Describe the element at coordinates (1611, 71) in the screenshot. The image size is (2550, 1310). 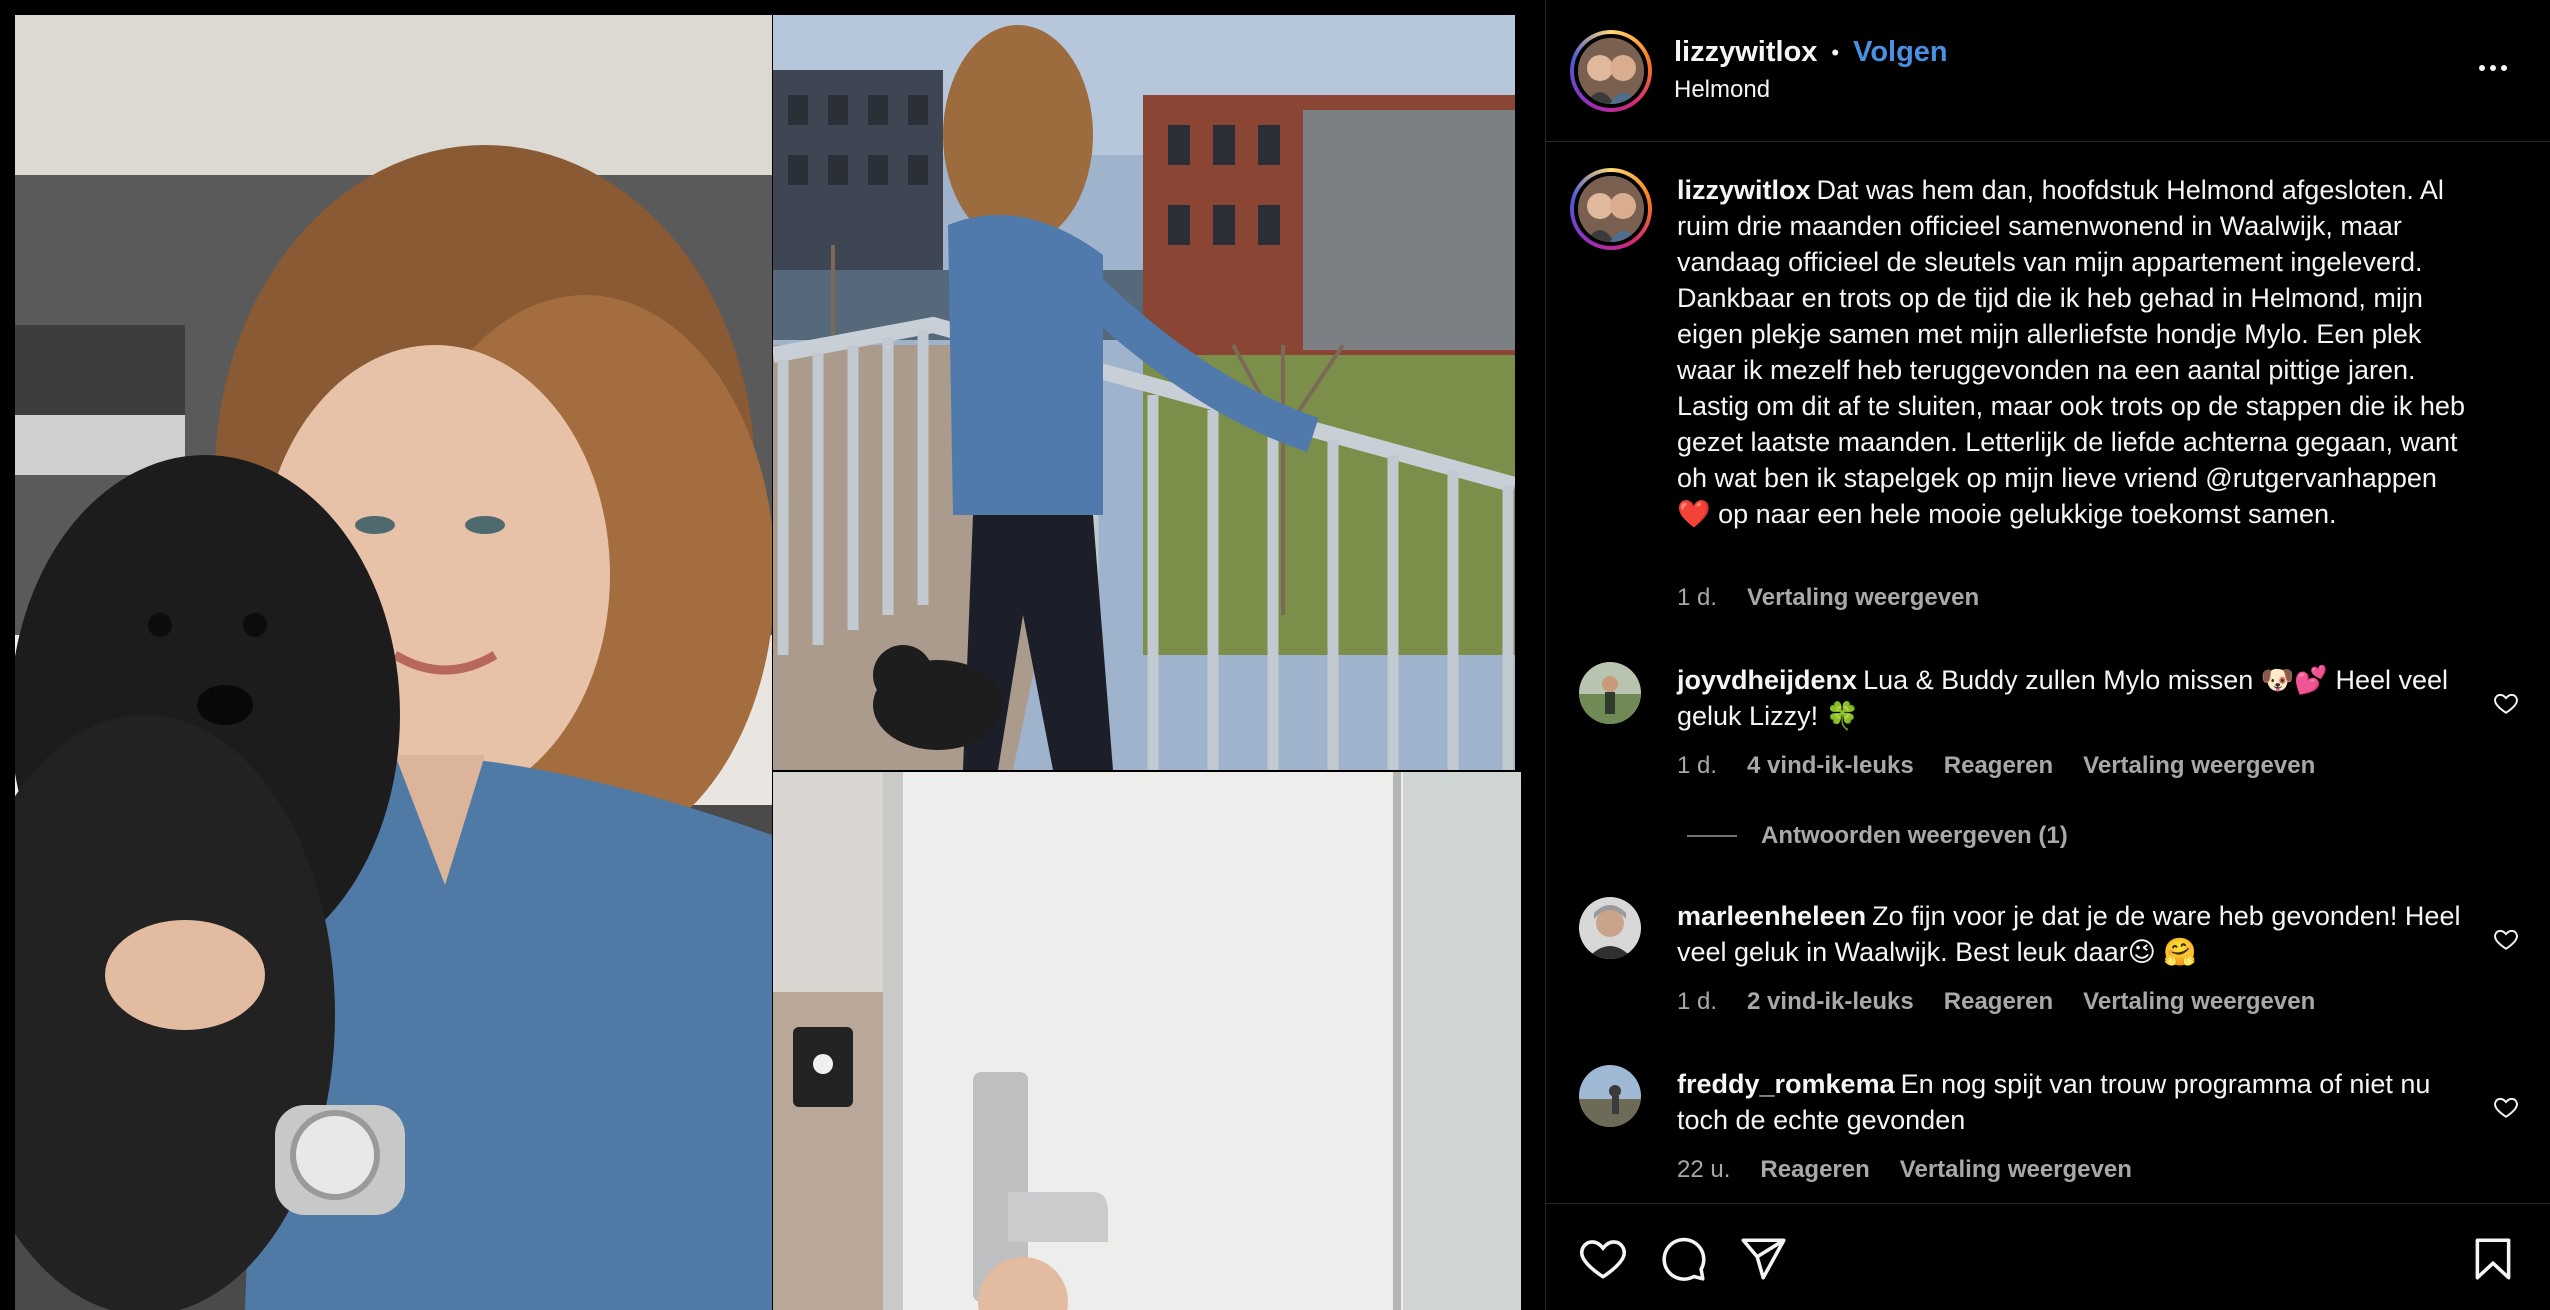
I see `author-avatar` at that location.